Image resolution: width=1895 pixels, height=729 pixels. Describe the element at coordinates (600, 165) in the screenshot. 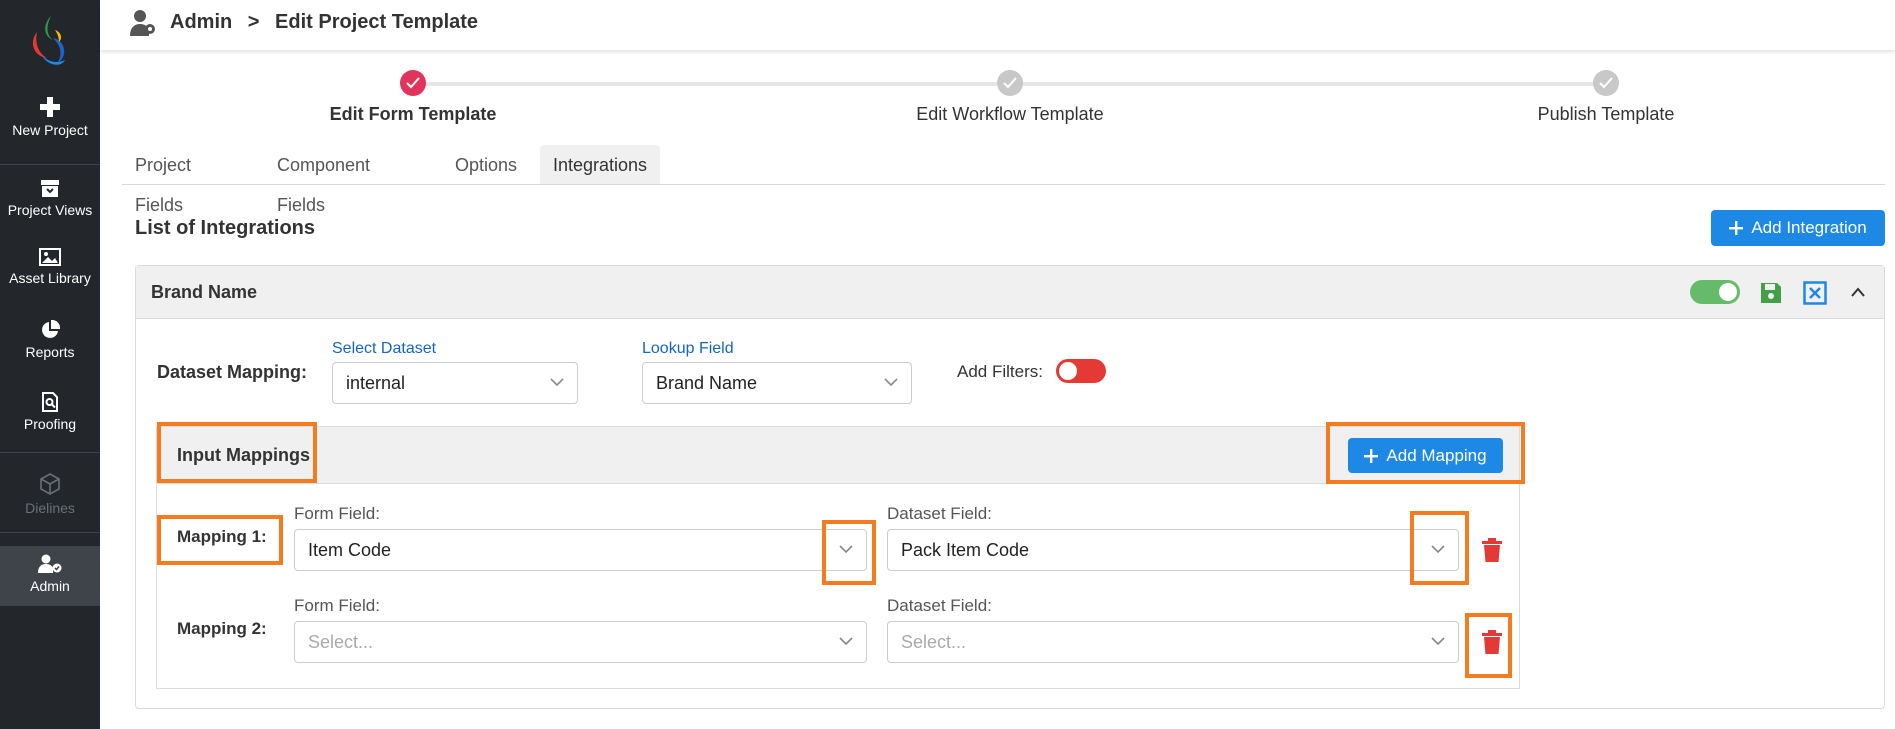

I see `tab-integrations: Integrations` at that location.